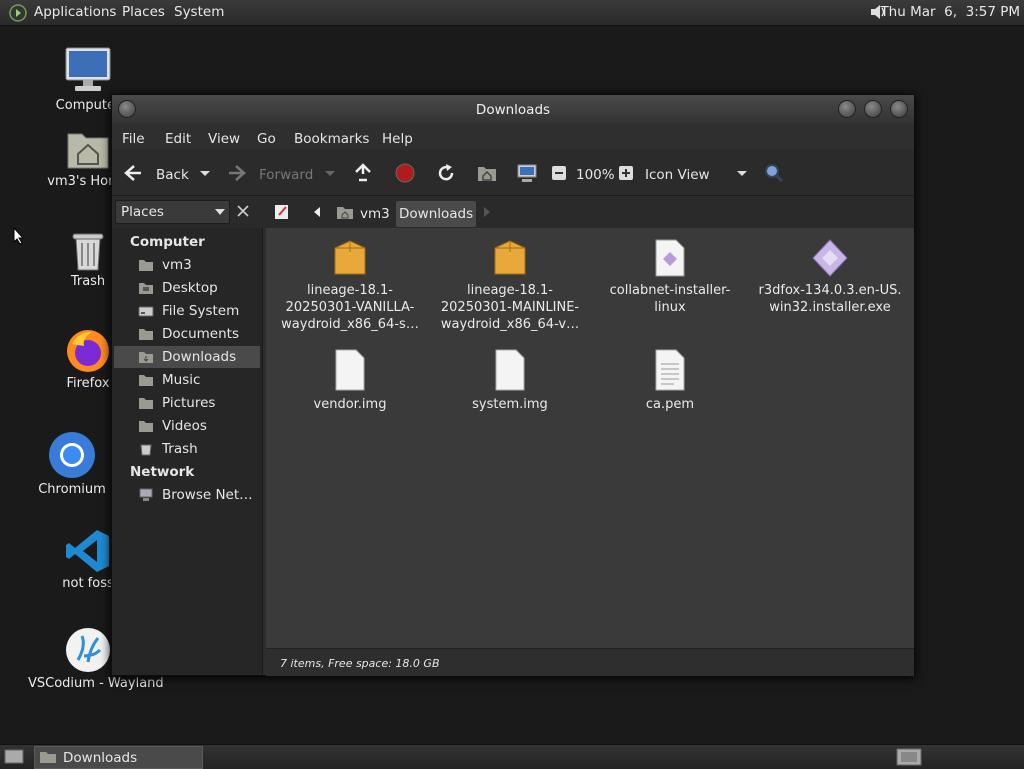  What do you see at coordinates (350, 307) in the screenshot?
I see `file-name-line: 20250301-VANILLA-` at bounding box center [350, 307].